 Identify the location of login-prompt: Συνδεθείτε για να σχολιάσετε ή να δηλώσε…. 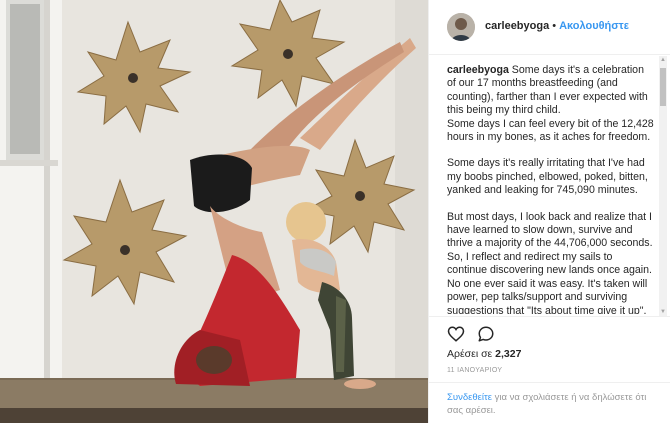
(549, 403).